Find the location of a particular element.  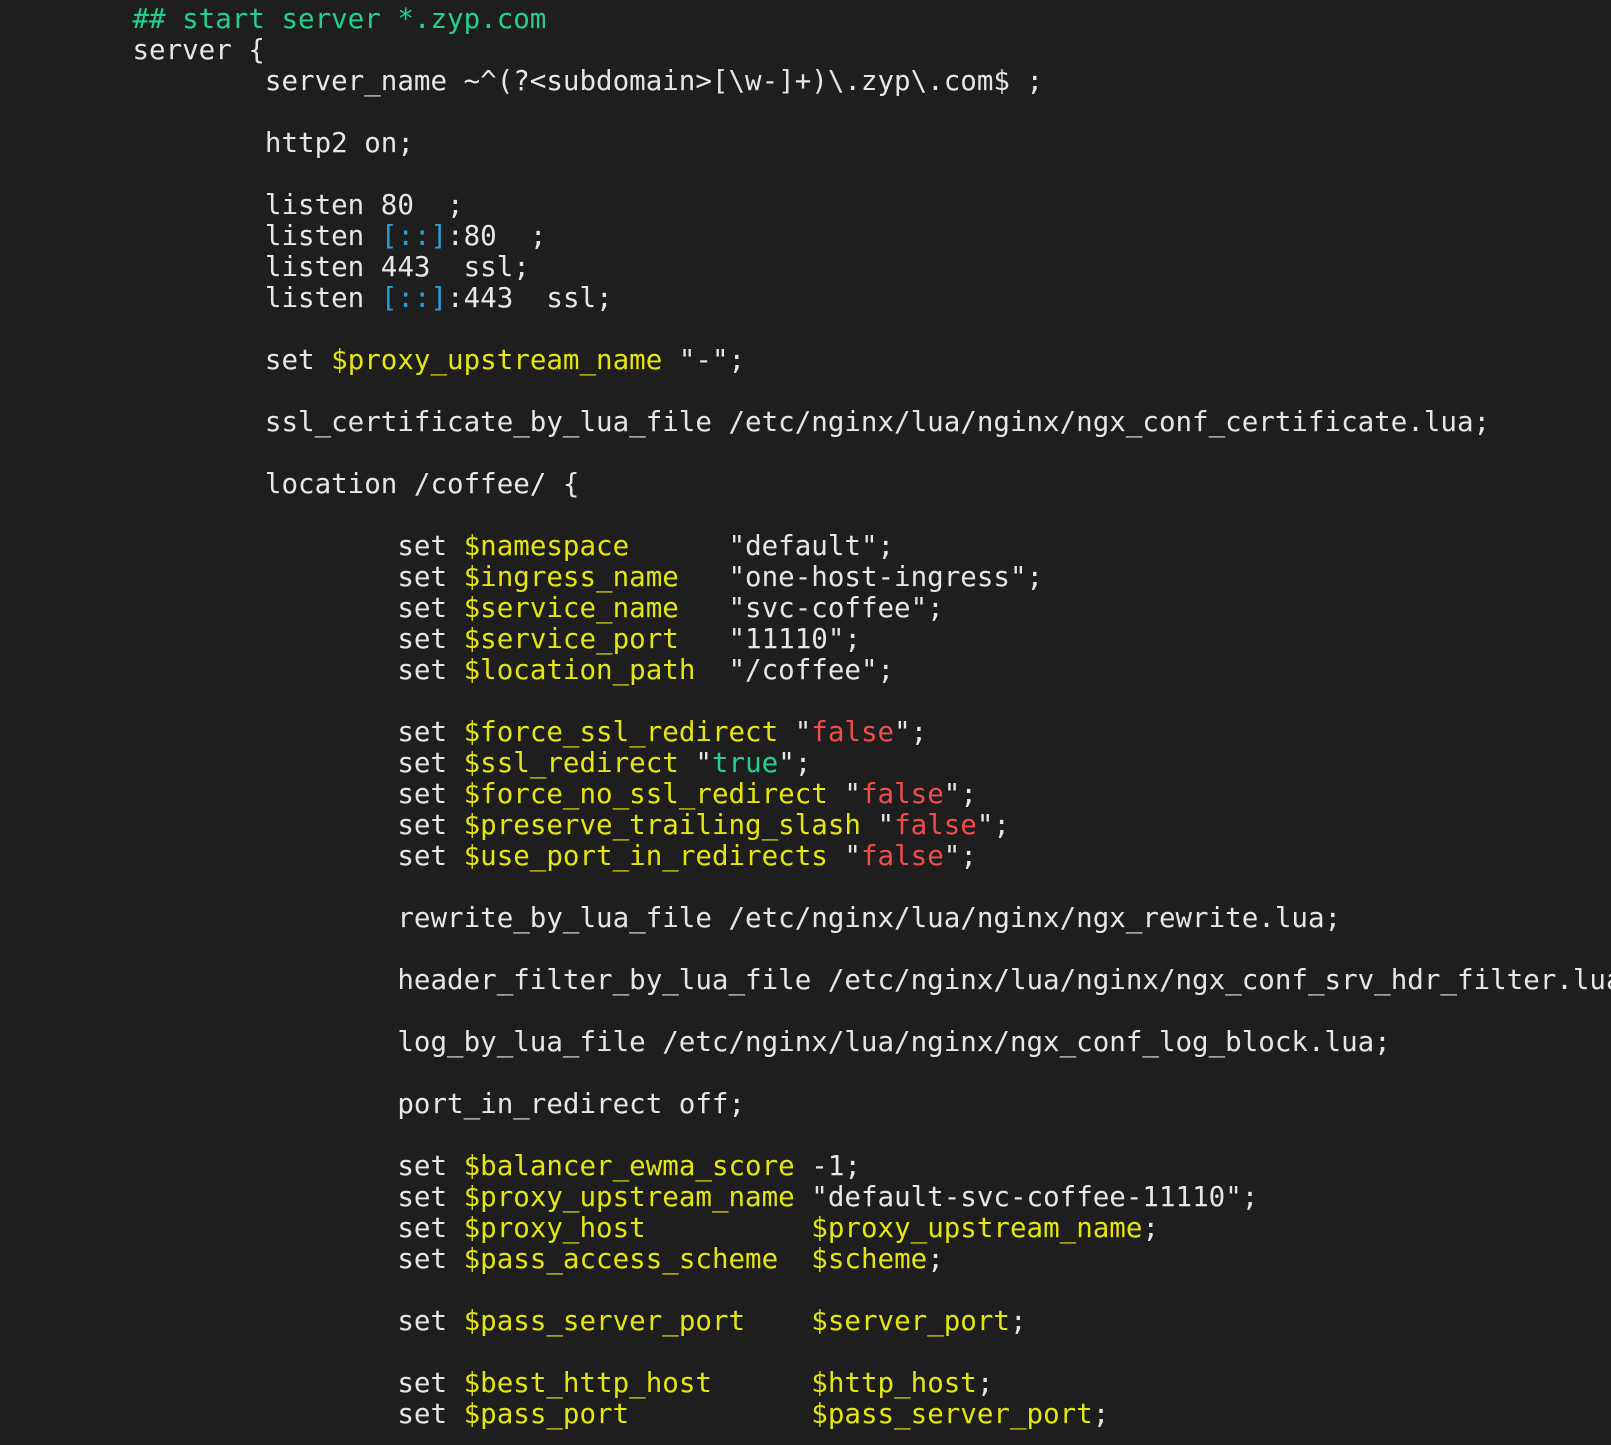

code-token-plain: "11110"; is located at coordinates (769, 639).